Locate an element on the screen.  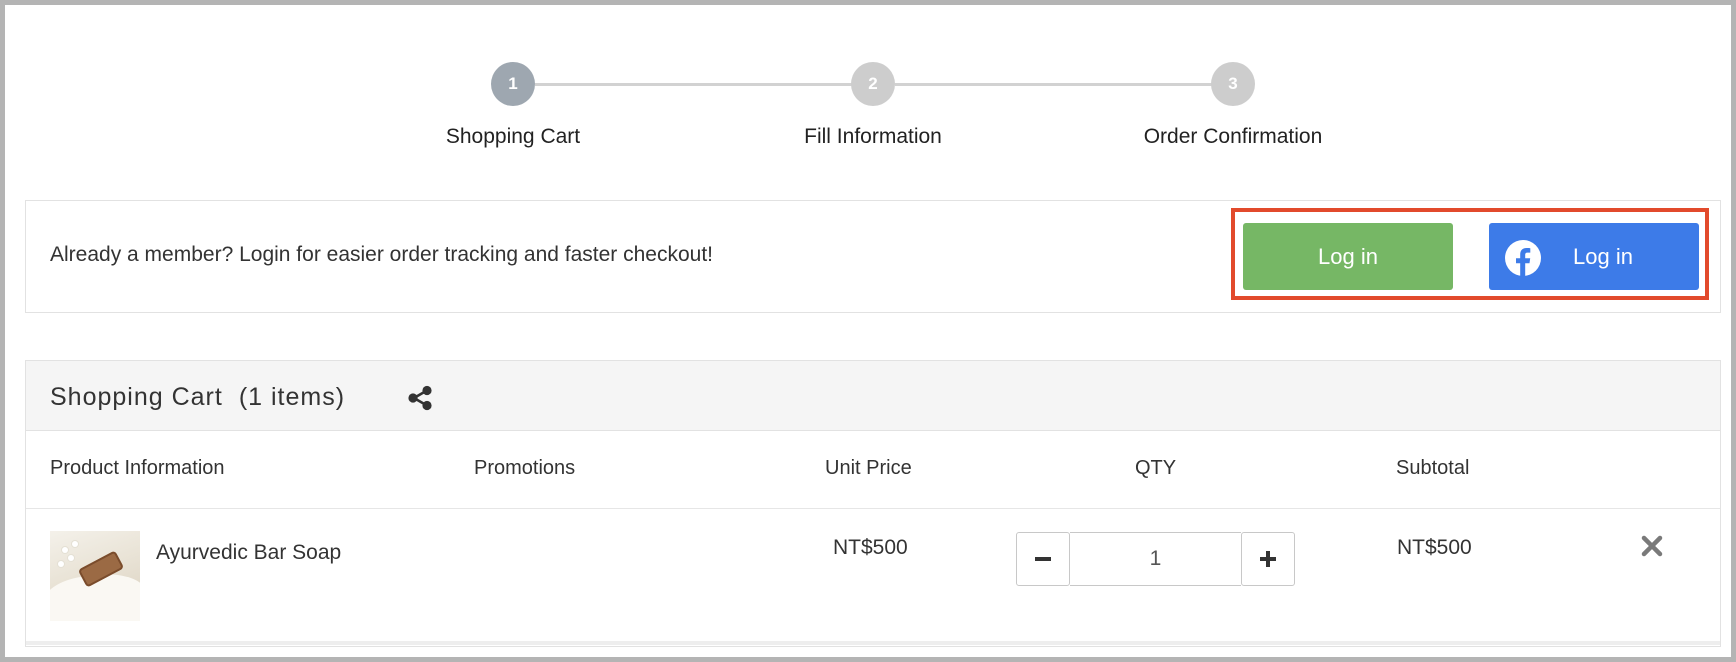
step-3-label: Order Confirmation is located at coordinates (1233, 136).